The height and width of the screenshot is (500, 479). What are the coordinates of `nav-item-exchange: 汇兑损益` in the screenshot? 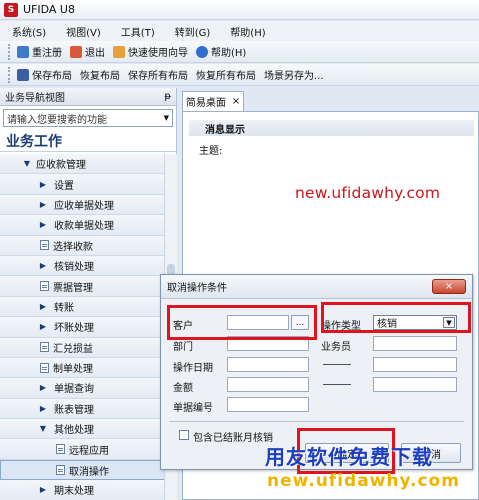 It's located at (82, 347).